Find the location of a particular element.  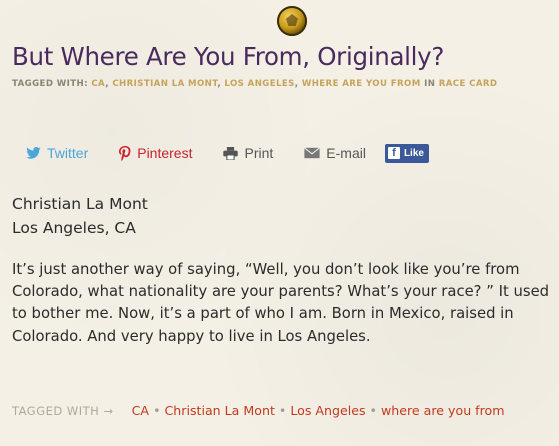

footer-tag-ca: CA is located at coordinates (140, 410).